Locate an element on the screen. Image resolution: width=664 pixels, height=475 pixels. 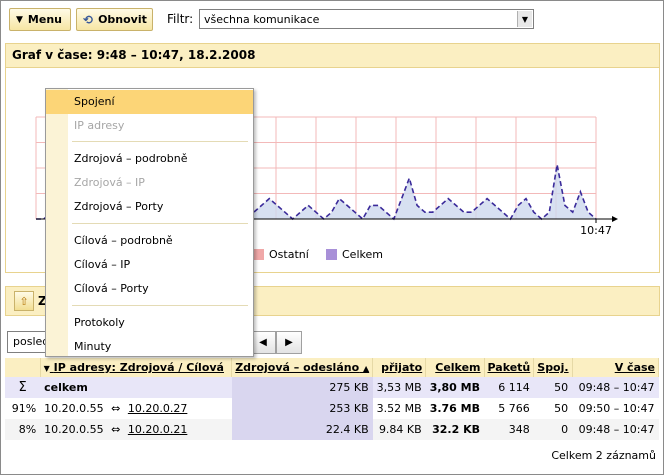
header-ip-addresses: ▼ IP adresy: Zdrojová / Cílová is located at coordinates (136, 367).